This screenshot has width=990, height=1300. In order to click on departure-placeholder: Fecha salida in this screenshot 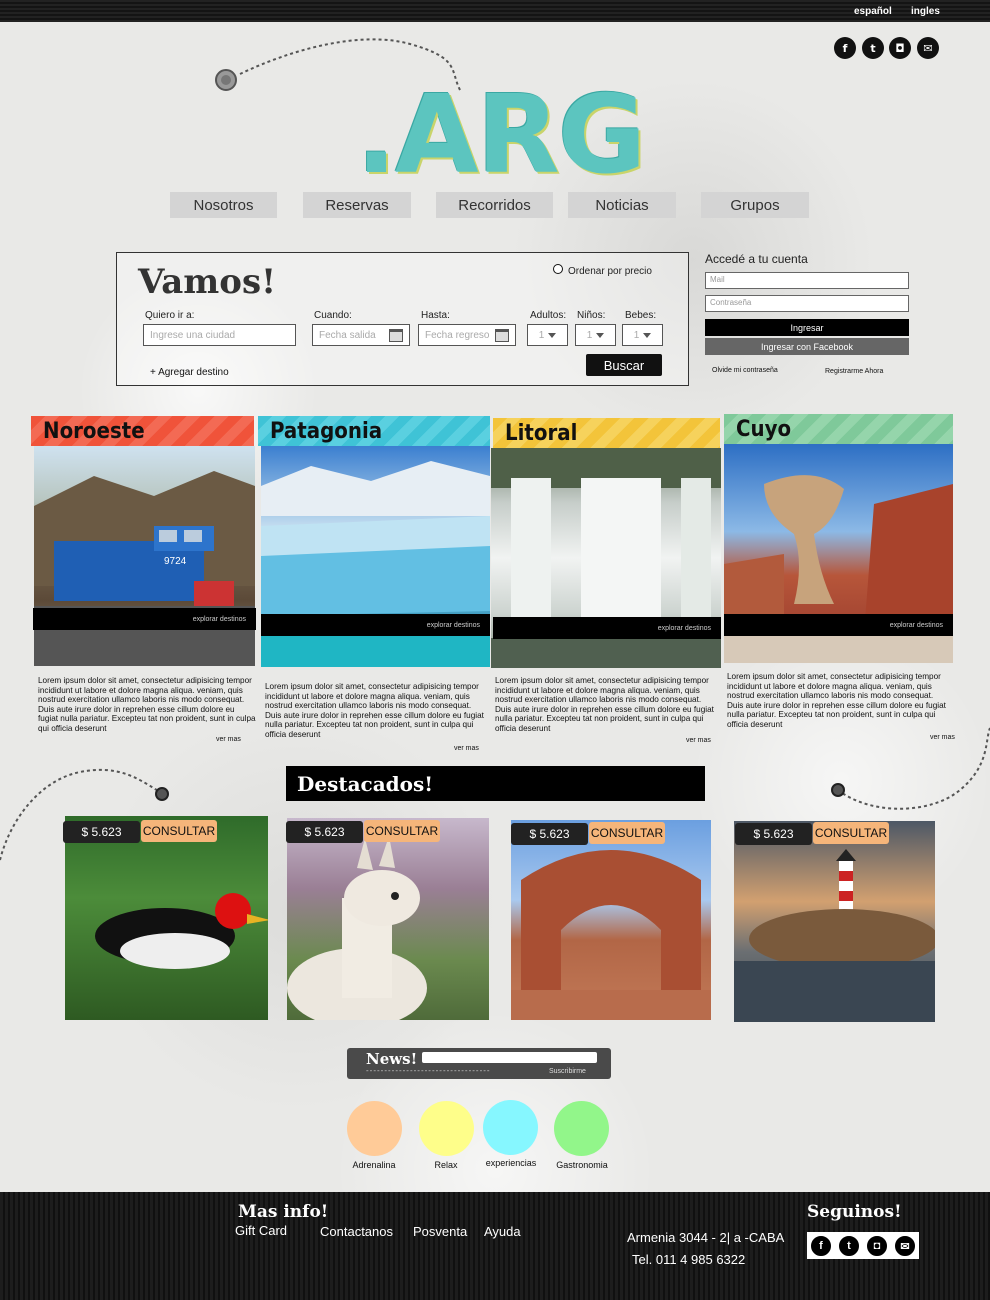, I will do `click(347, 335)`.